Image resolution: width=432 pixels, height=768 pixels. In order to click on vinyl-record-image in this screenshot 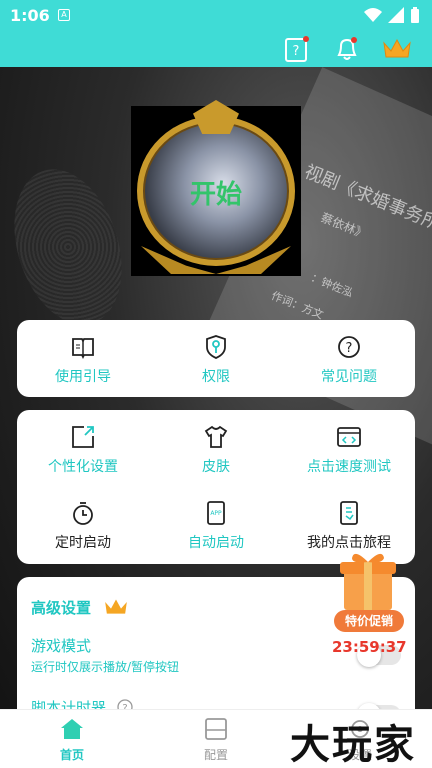, I will do `click(70, 247)`.